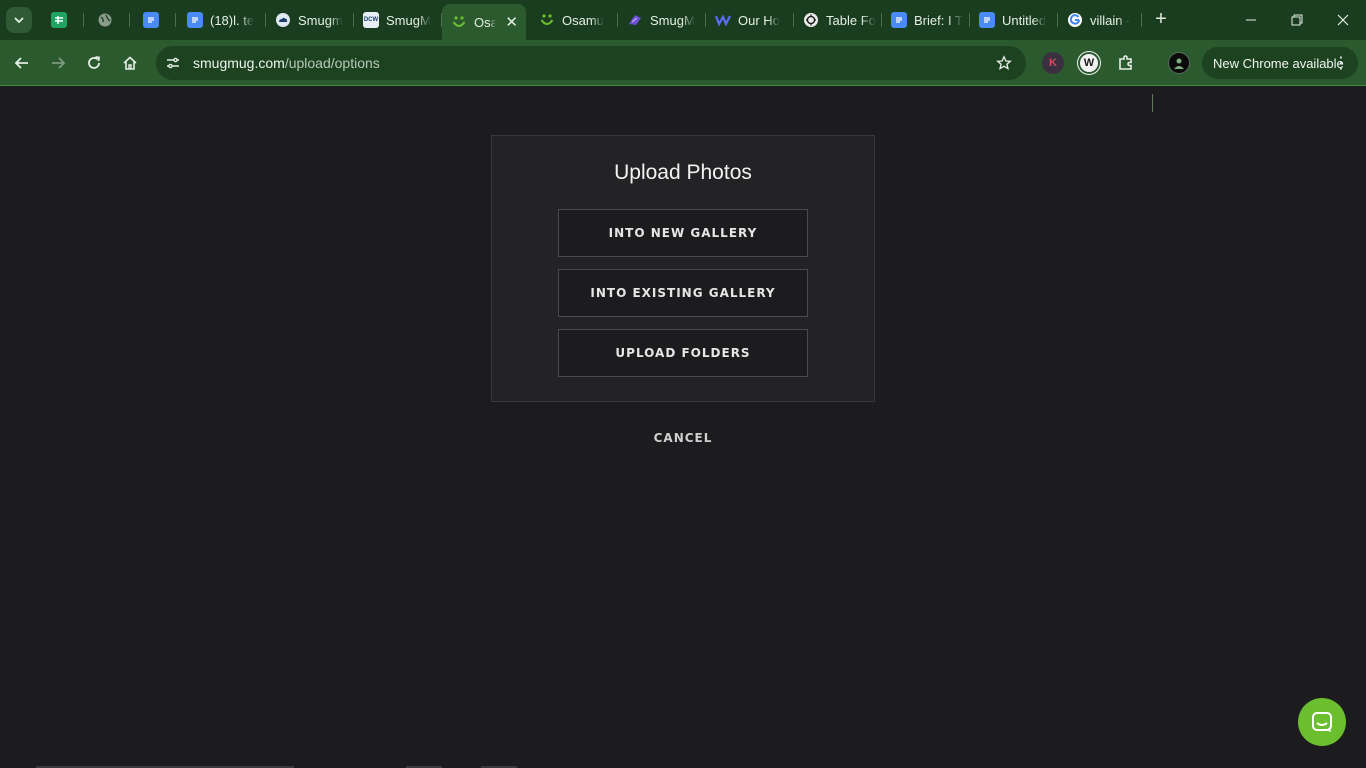 The height and width of the screenshot is (768, 1366). Describe the element at coordinates (683, 172) in the screenshot. I see `dialog-title: Upload Photos` at that location.